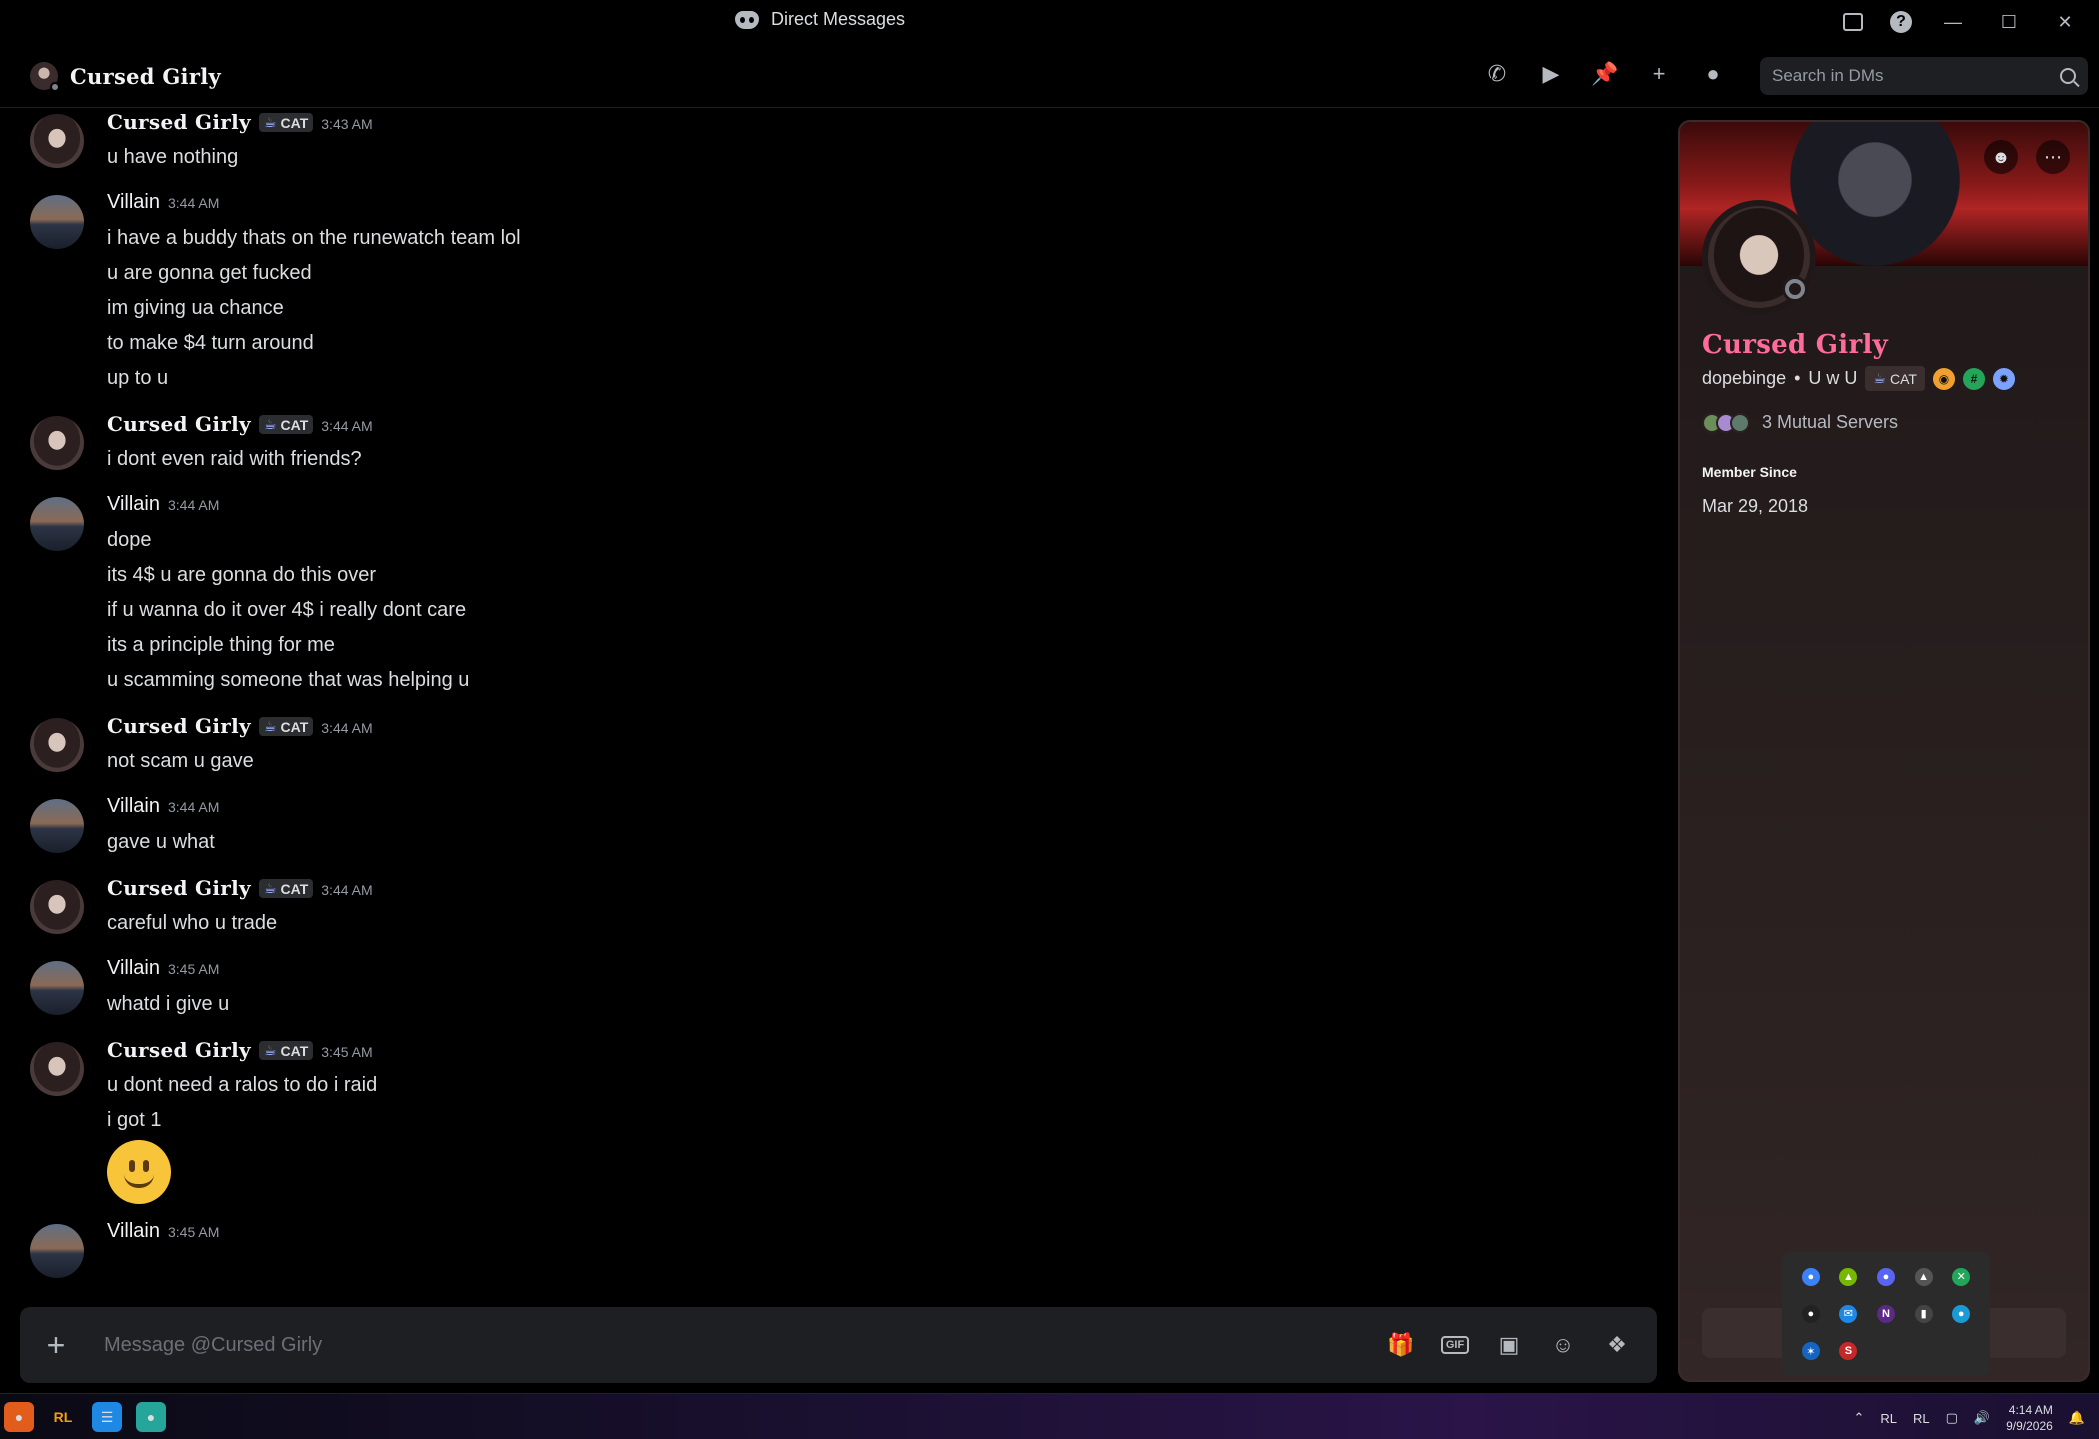 Image resolution: width=2099 pixels, height=1439 pixels. What do you see at coordinates (2029, 1418) in the screenshot?
I see `clock: 4:14 AM 9/9/2026` at bounding box center [2029, 1418].